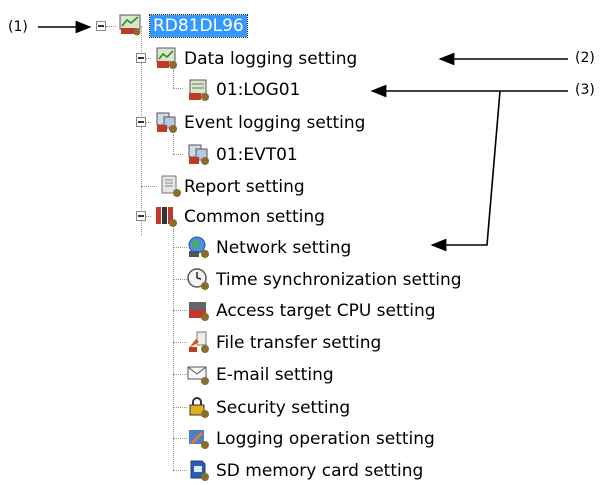  What do you see at coordinates (465, 171) in the screenshot?
I see `callout-3-arrow-branch` at bounding box center [465, 171].